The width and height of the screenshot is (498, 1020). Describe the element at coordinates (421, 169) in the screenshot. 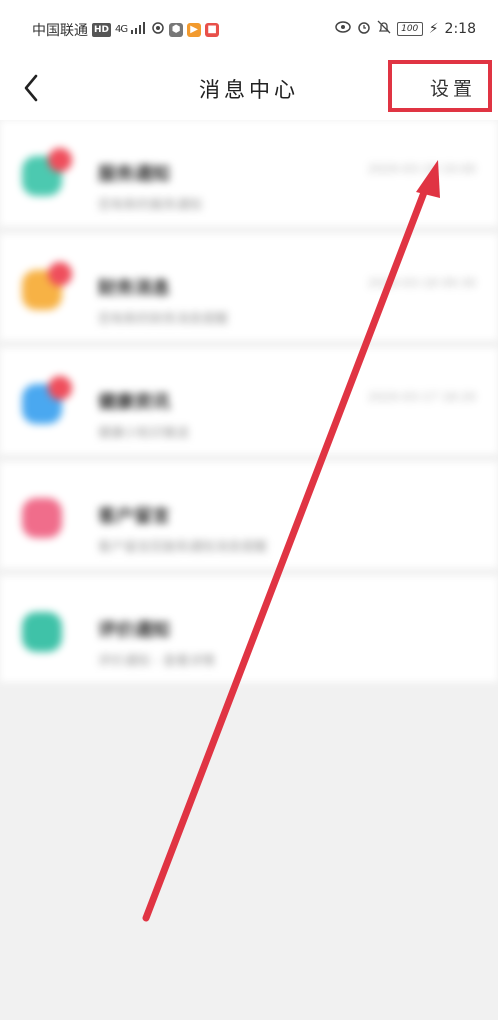

I see `message-time: 2020-03-18 10:00` at that location.